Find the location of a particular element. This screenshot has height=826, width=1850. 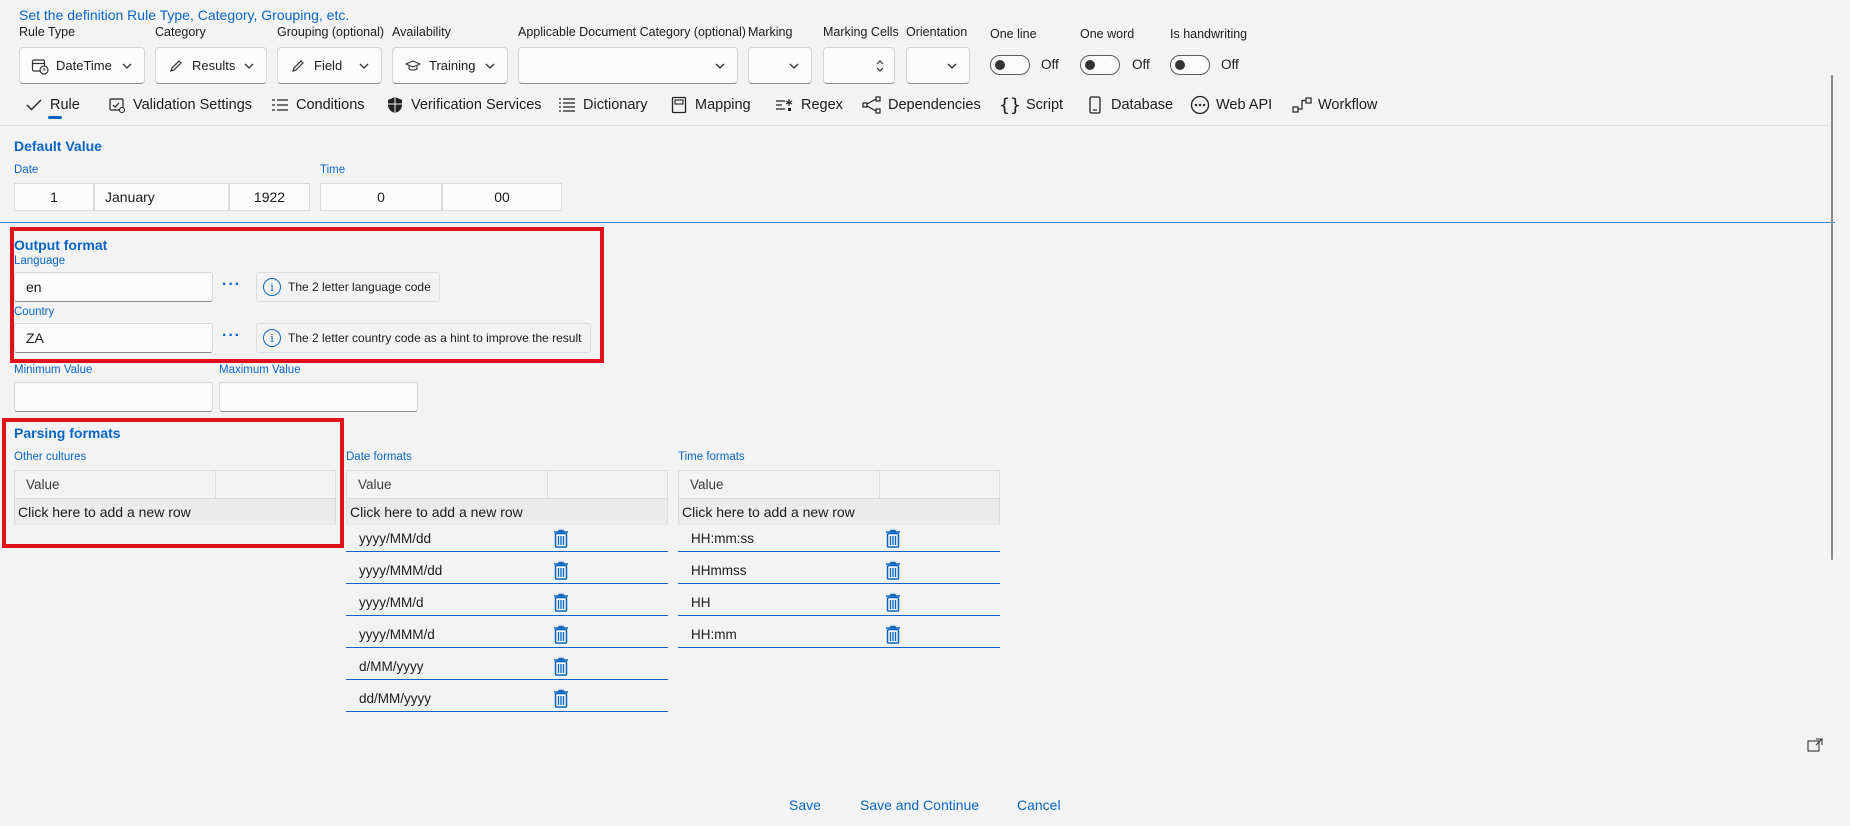

tab-script: {} Script is located at coordinates (1031, 105).